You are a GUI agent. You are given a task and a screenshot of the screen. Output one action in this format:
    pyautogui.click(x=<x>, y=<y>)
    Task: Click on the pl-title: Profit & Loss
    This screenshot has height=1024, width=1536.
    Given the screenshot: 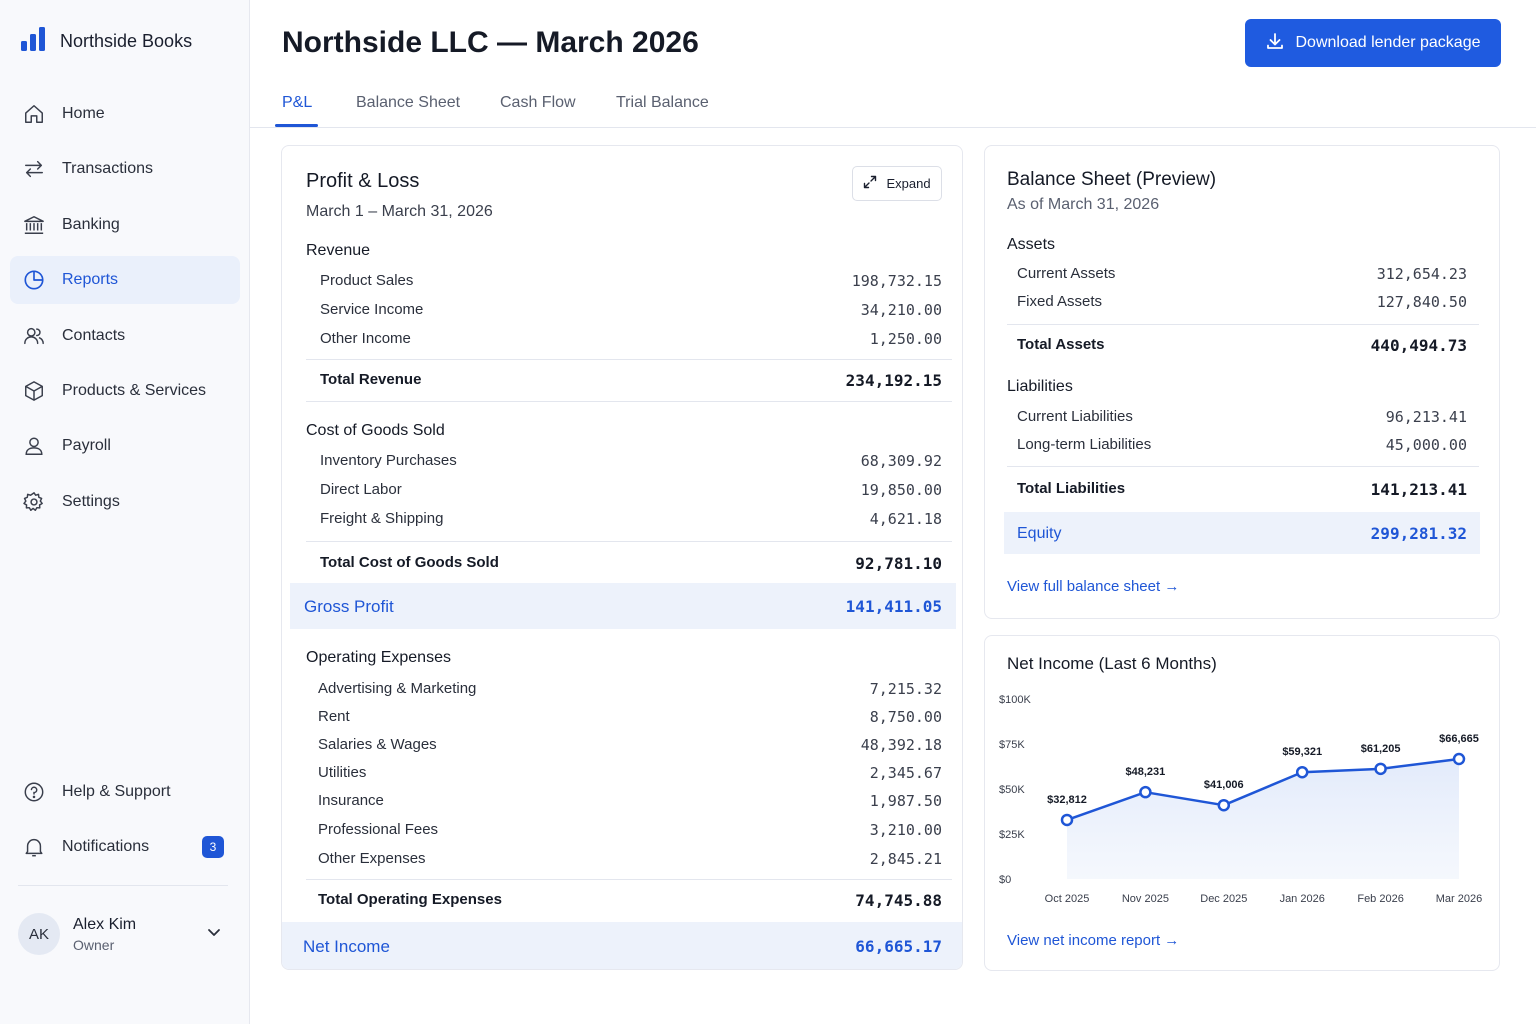 What is the action you would take?
    pyautogui.click(x=363, y=181)
    